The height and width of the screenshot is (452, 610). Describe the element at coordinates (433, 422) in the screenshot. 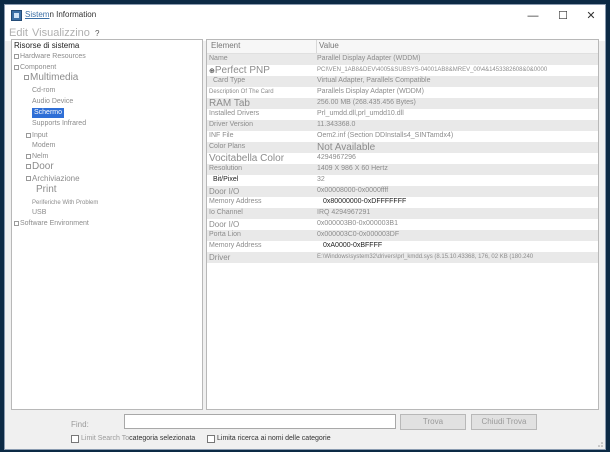

I see `find-button: Trova` at that location.